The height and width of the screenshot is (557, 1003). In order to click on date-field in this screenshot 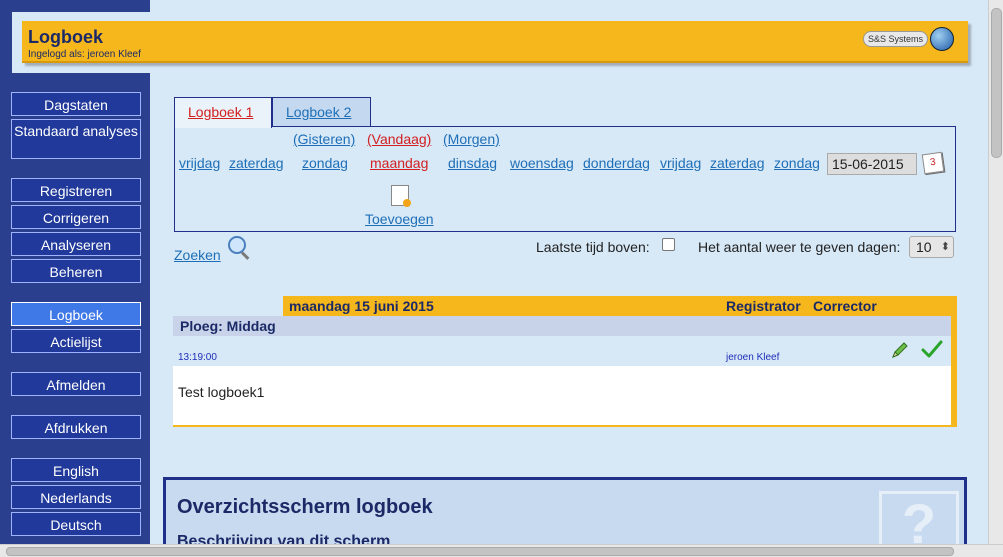, I will do `click(872, 164)`.